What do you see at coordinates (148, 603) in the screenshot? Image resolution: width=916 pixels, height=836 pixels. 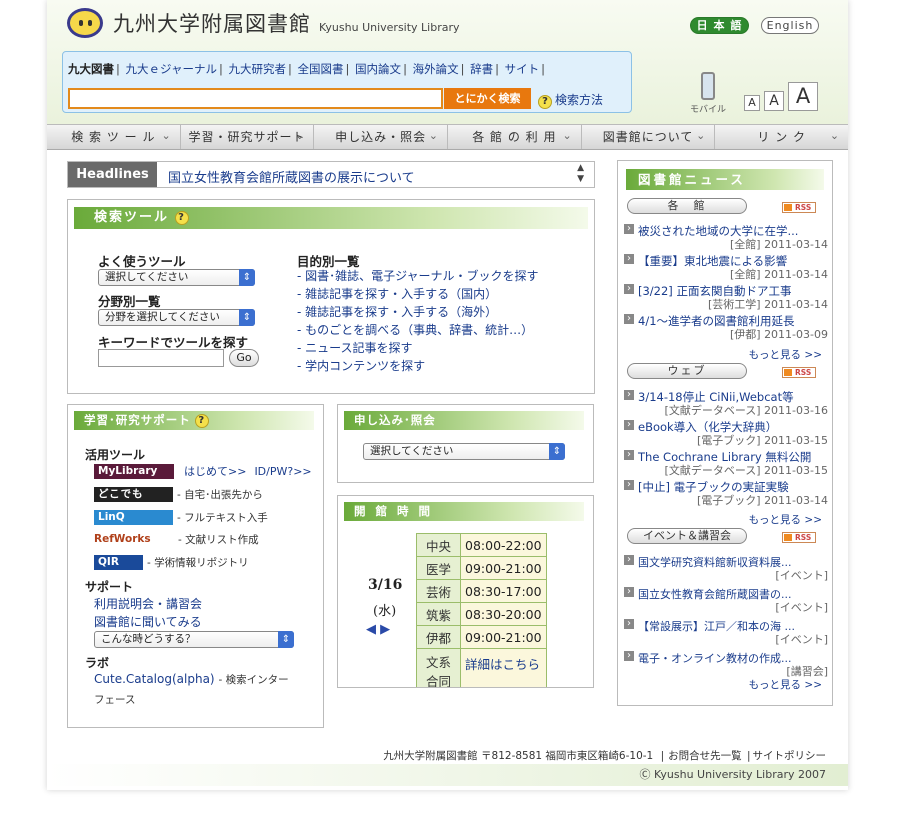 I see `seminar-link: 利用説明会・講習会` at bounding box center [148, 603].